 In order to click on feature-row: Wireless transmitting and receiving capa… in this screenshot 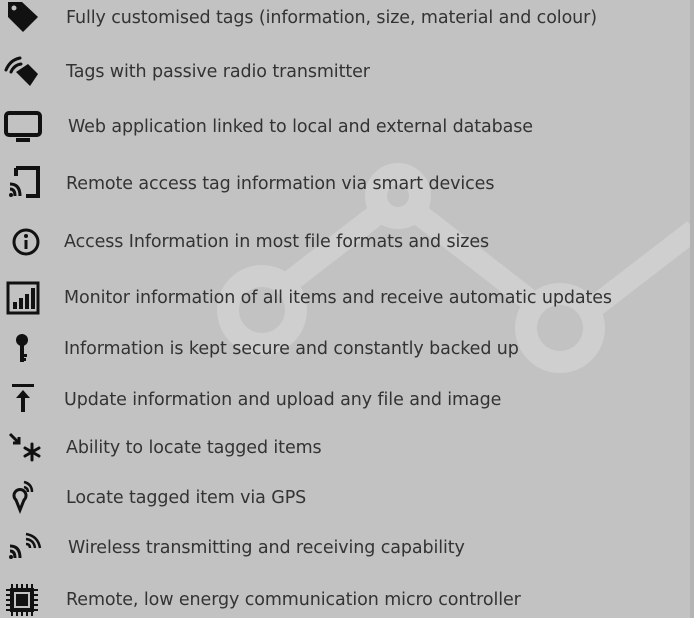, I will do `click(347, 548)`.